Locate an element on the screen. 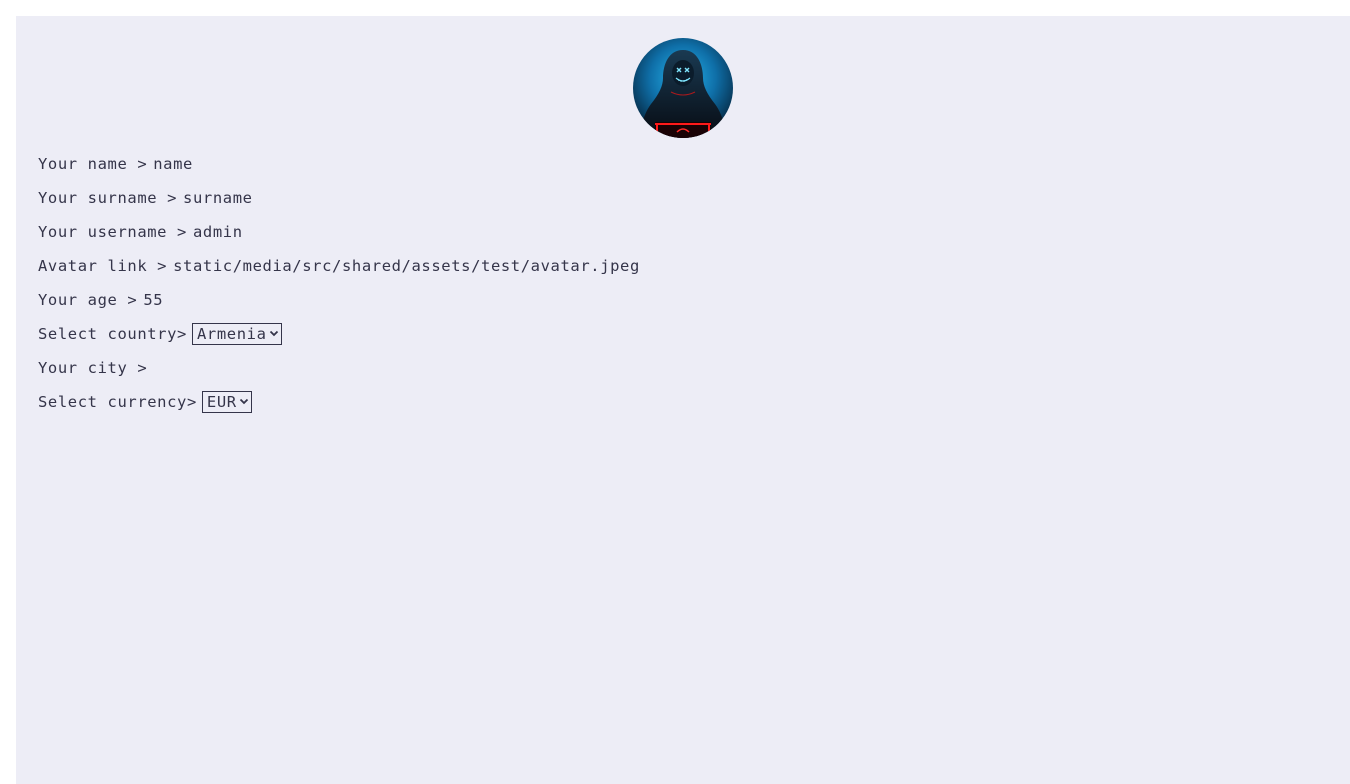  hooded-figure-avatar-icon is located at coordinates (683, 88).